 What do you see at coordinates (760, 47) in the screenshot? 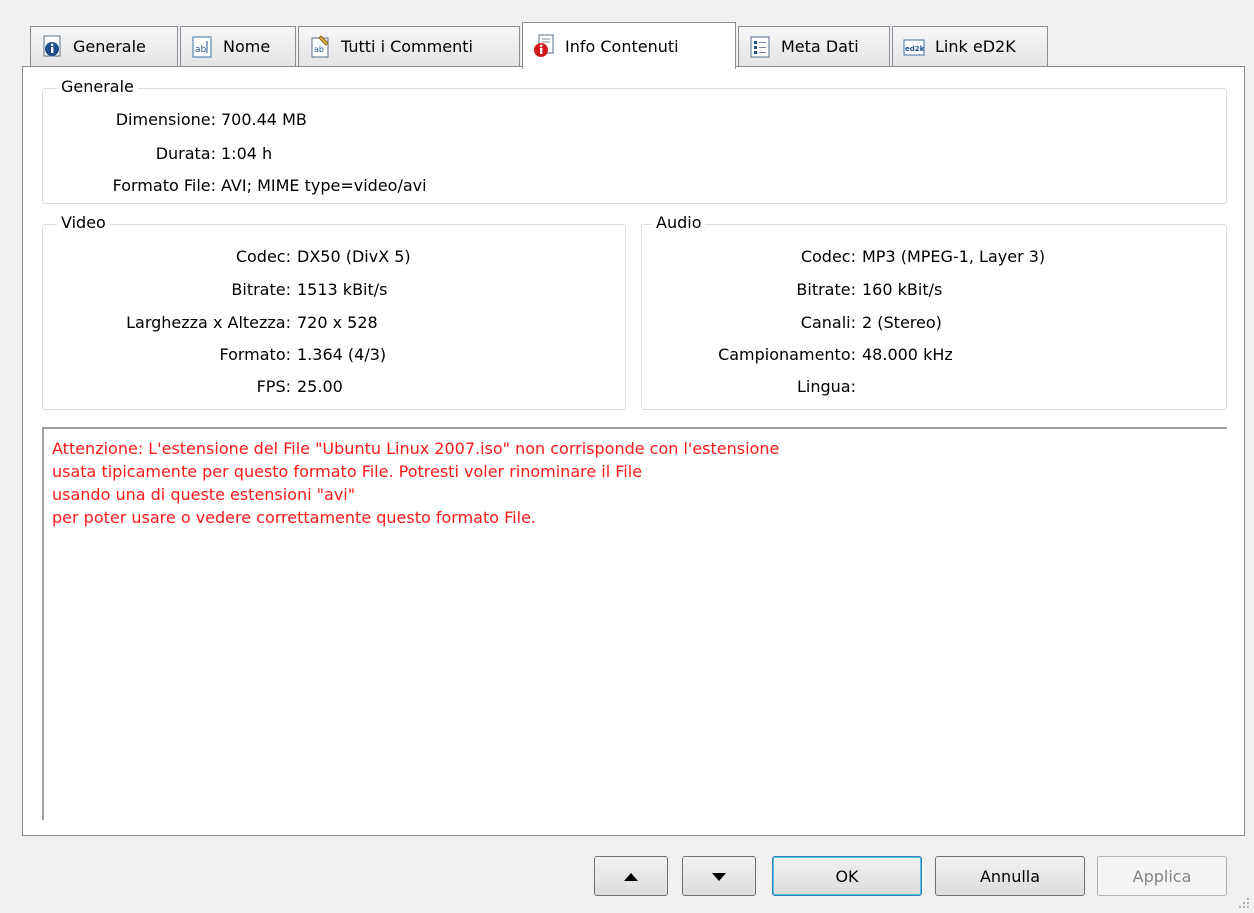
I see `metadata-icon` at bounding box center [760, 47].